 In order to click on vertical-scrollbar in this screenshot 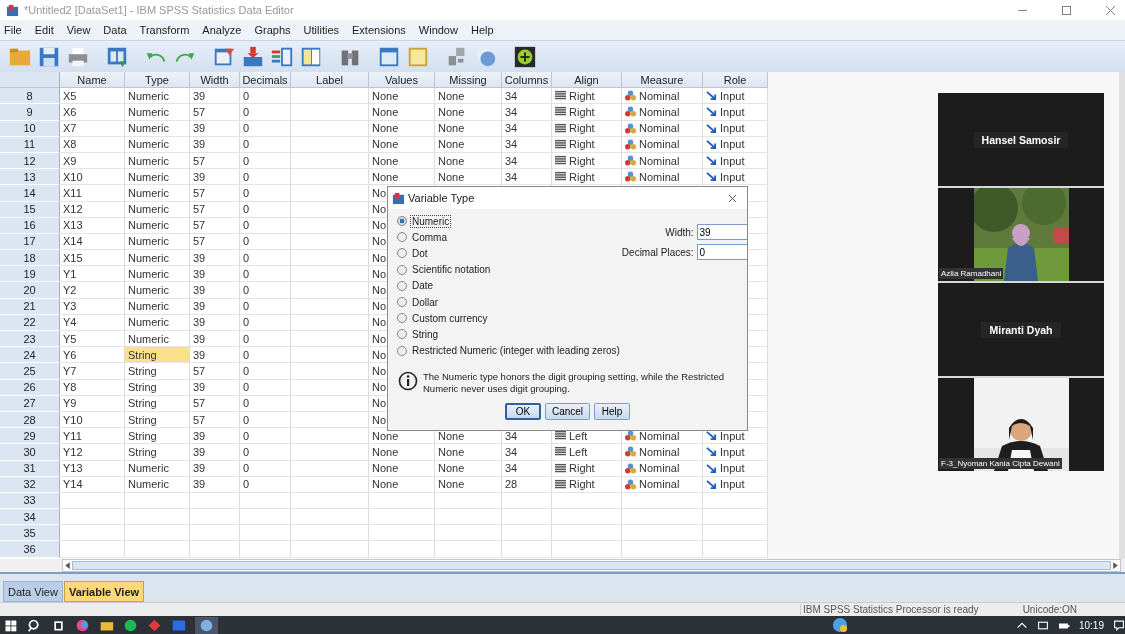, I will do `click(1122, 315)`.